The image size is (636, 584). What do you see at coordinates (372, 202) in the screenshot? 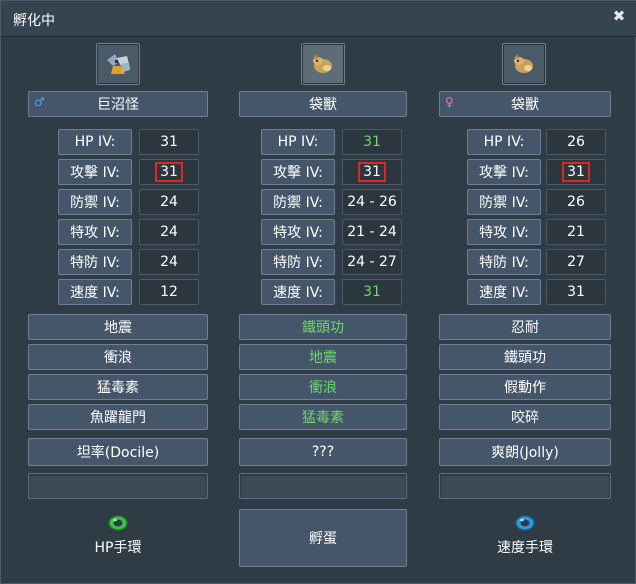
I see `def-iv-value: 24 - 26` at bounding box center [372, 202].